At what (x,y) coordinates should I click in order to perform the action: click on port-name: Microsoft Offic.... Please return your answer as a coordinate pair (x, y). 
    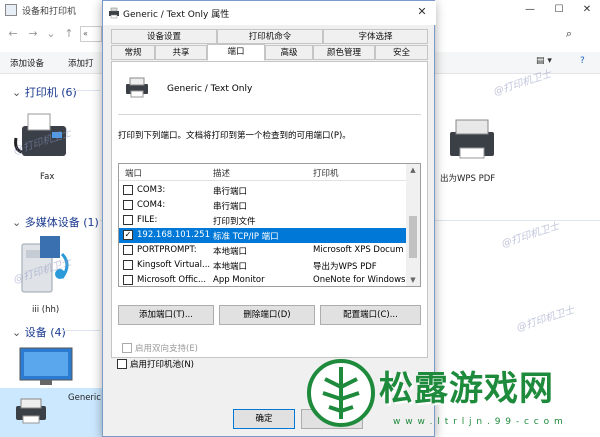
    Looking at the image, I should click on (172, 280).